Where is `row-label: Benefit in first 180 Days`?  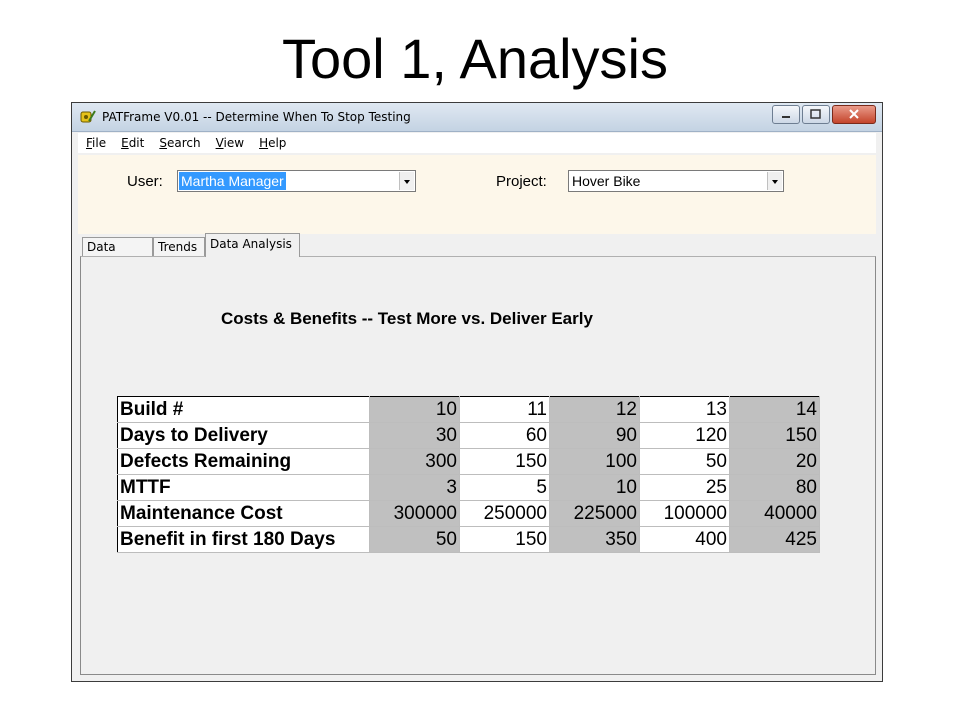
row-label: Benefit in first 180 Days is located at coordinates (243, 539).